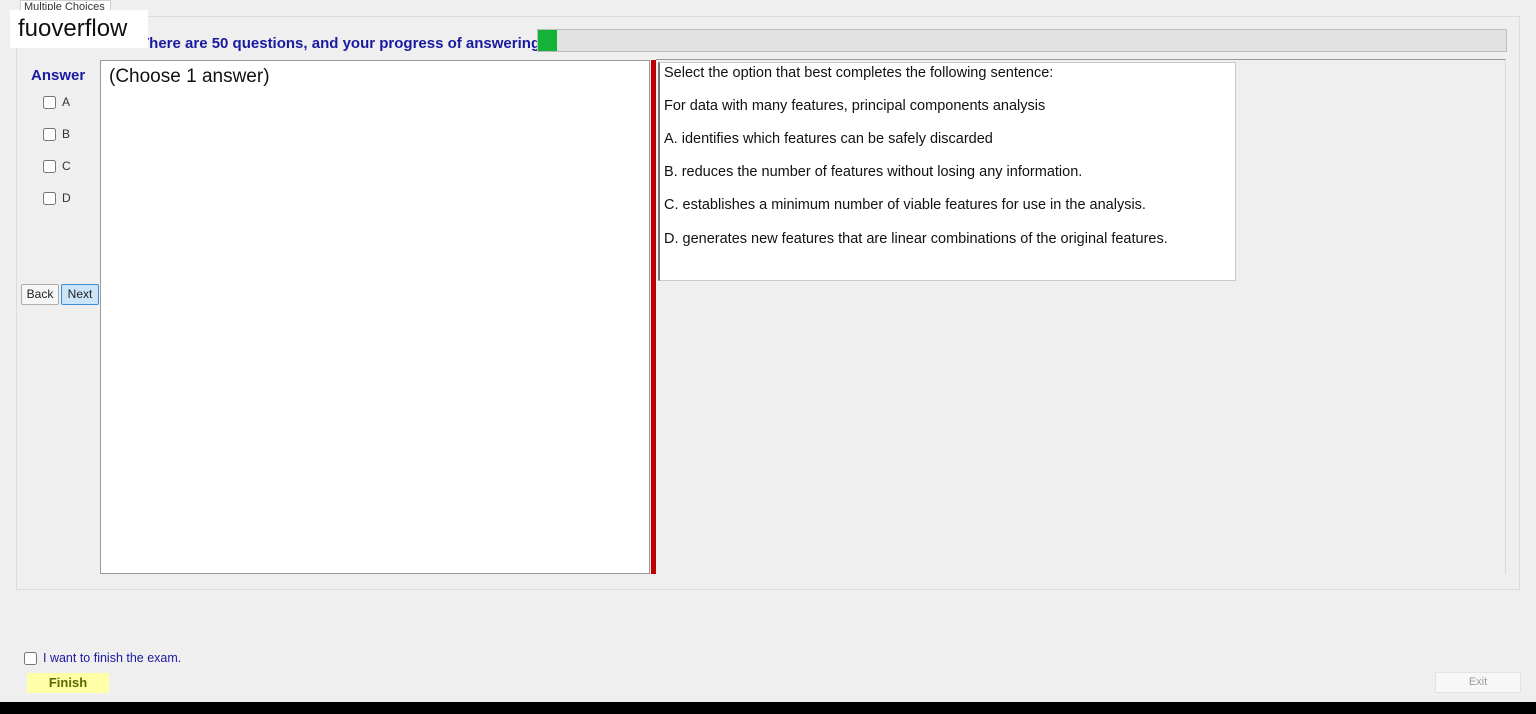 Image resolution: width=1536 pixels, height=714 pixels. I want to click on taskbar-strip, so click(768, 708).